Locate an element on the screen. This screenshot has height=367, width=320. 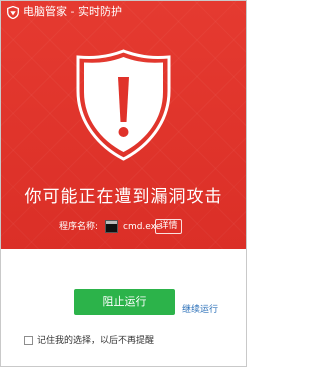
cmd-console-icon is located at coordinates (111, 226).